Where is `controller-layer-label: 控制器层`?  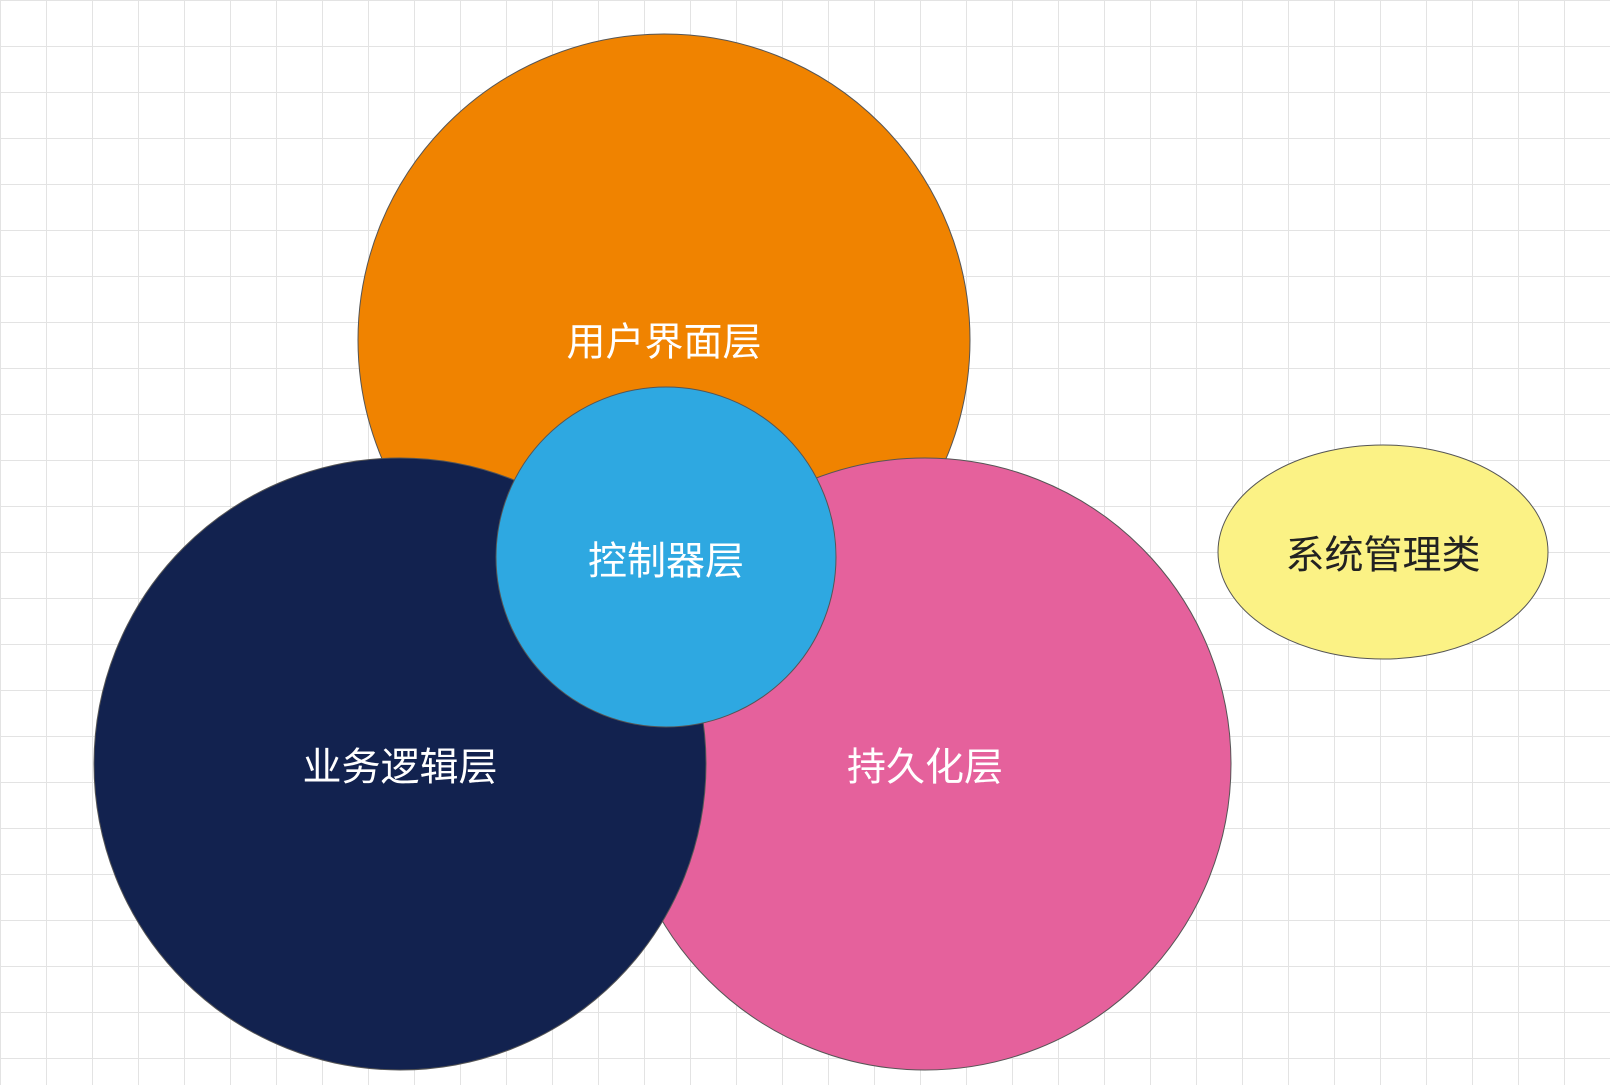 controller-layer-label: 控制器层 is located at coordinates (666, 562).